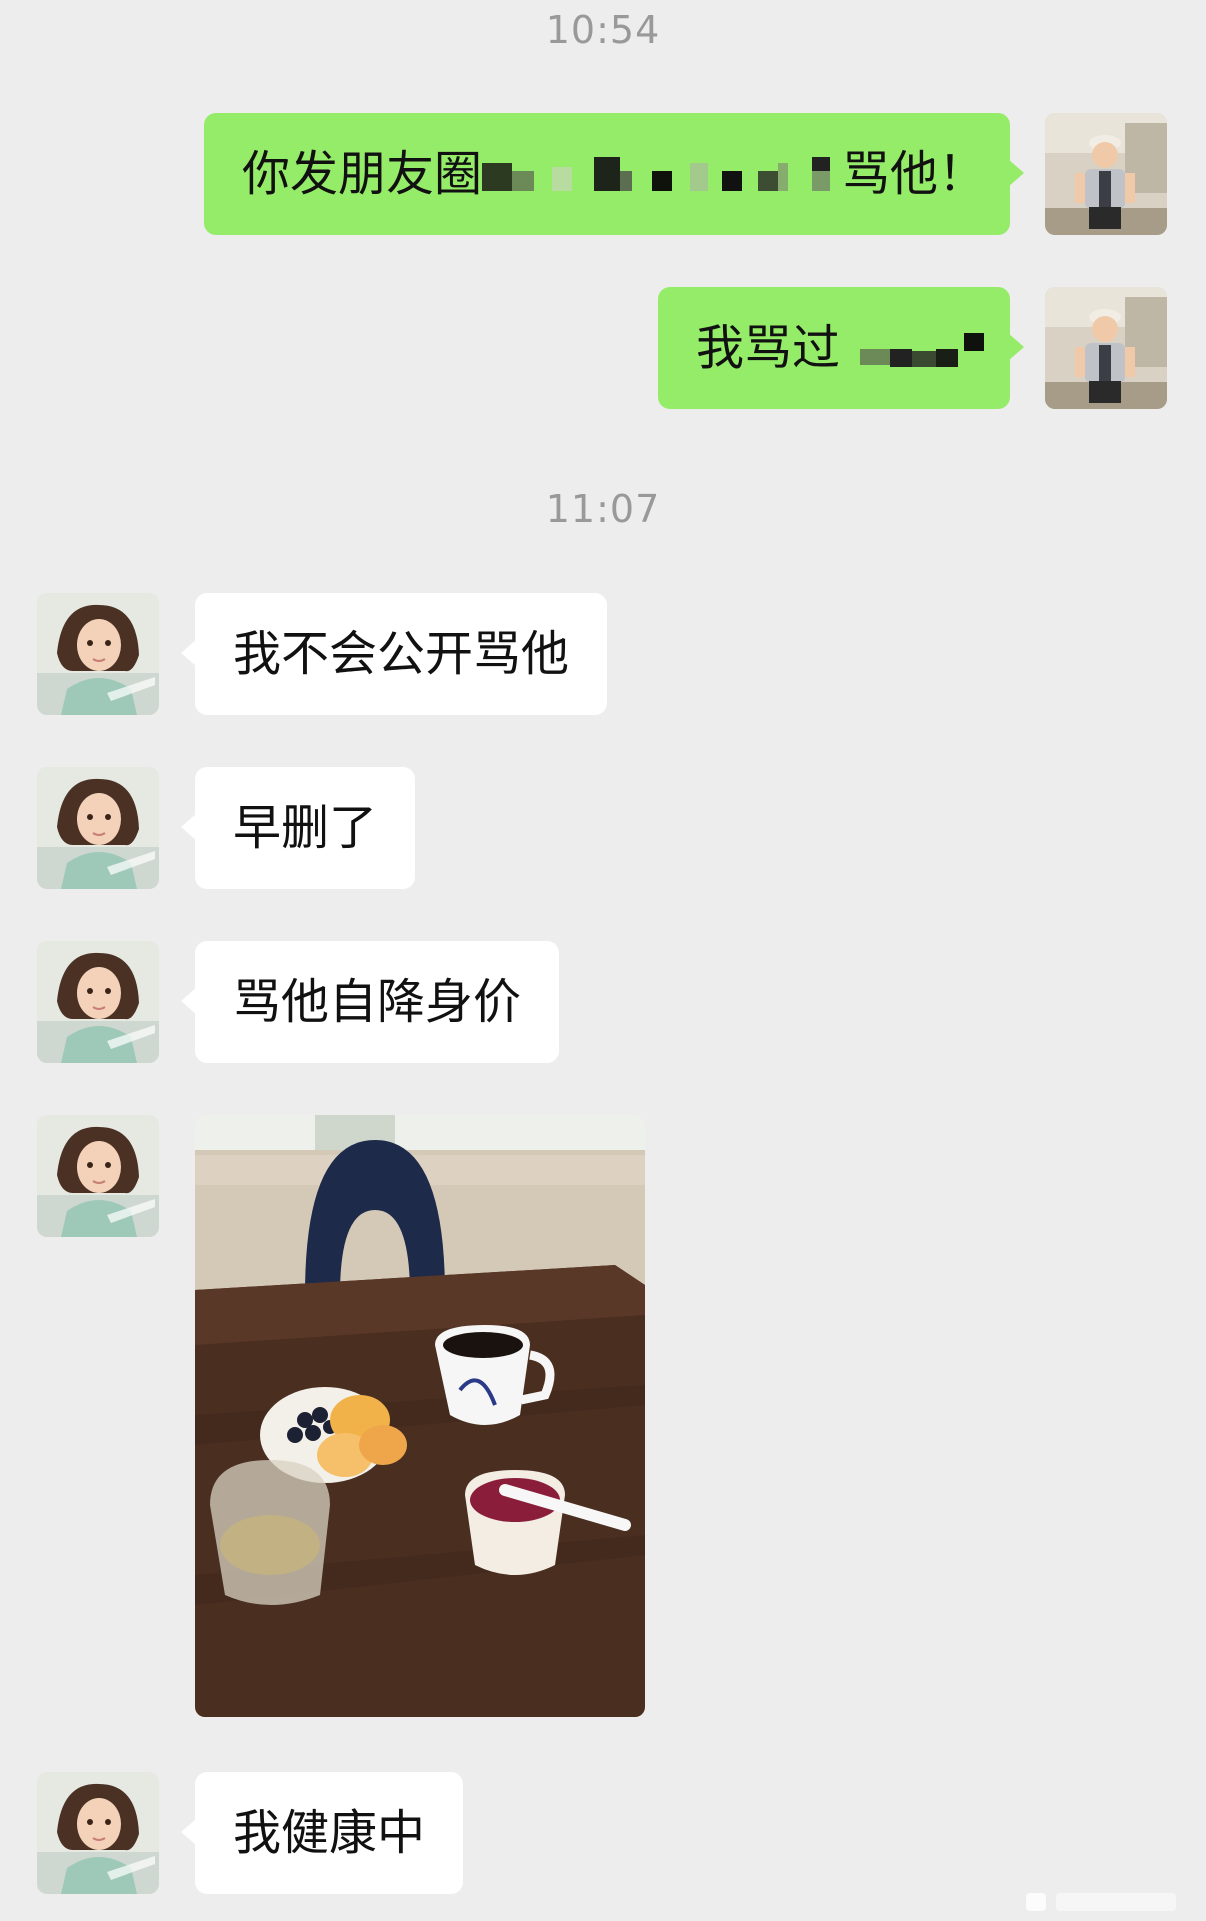  What do you see at coordinates (370, 1002) in the screenshot?
I see `received-message-bubble: 骂他自降身价` at bounding box center [370, 1002].